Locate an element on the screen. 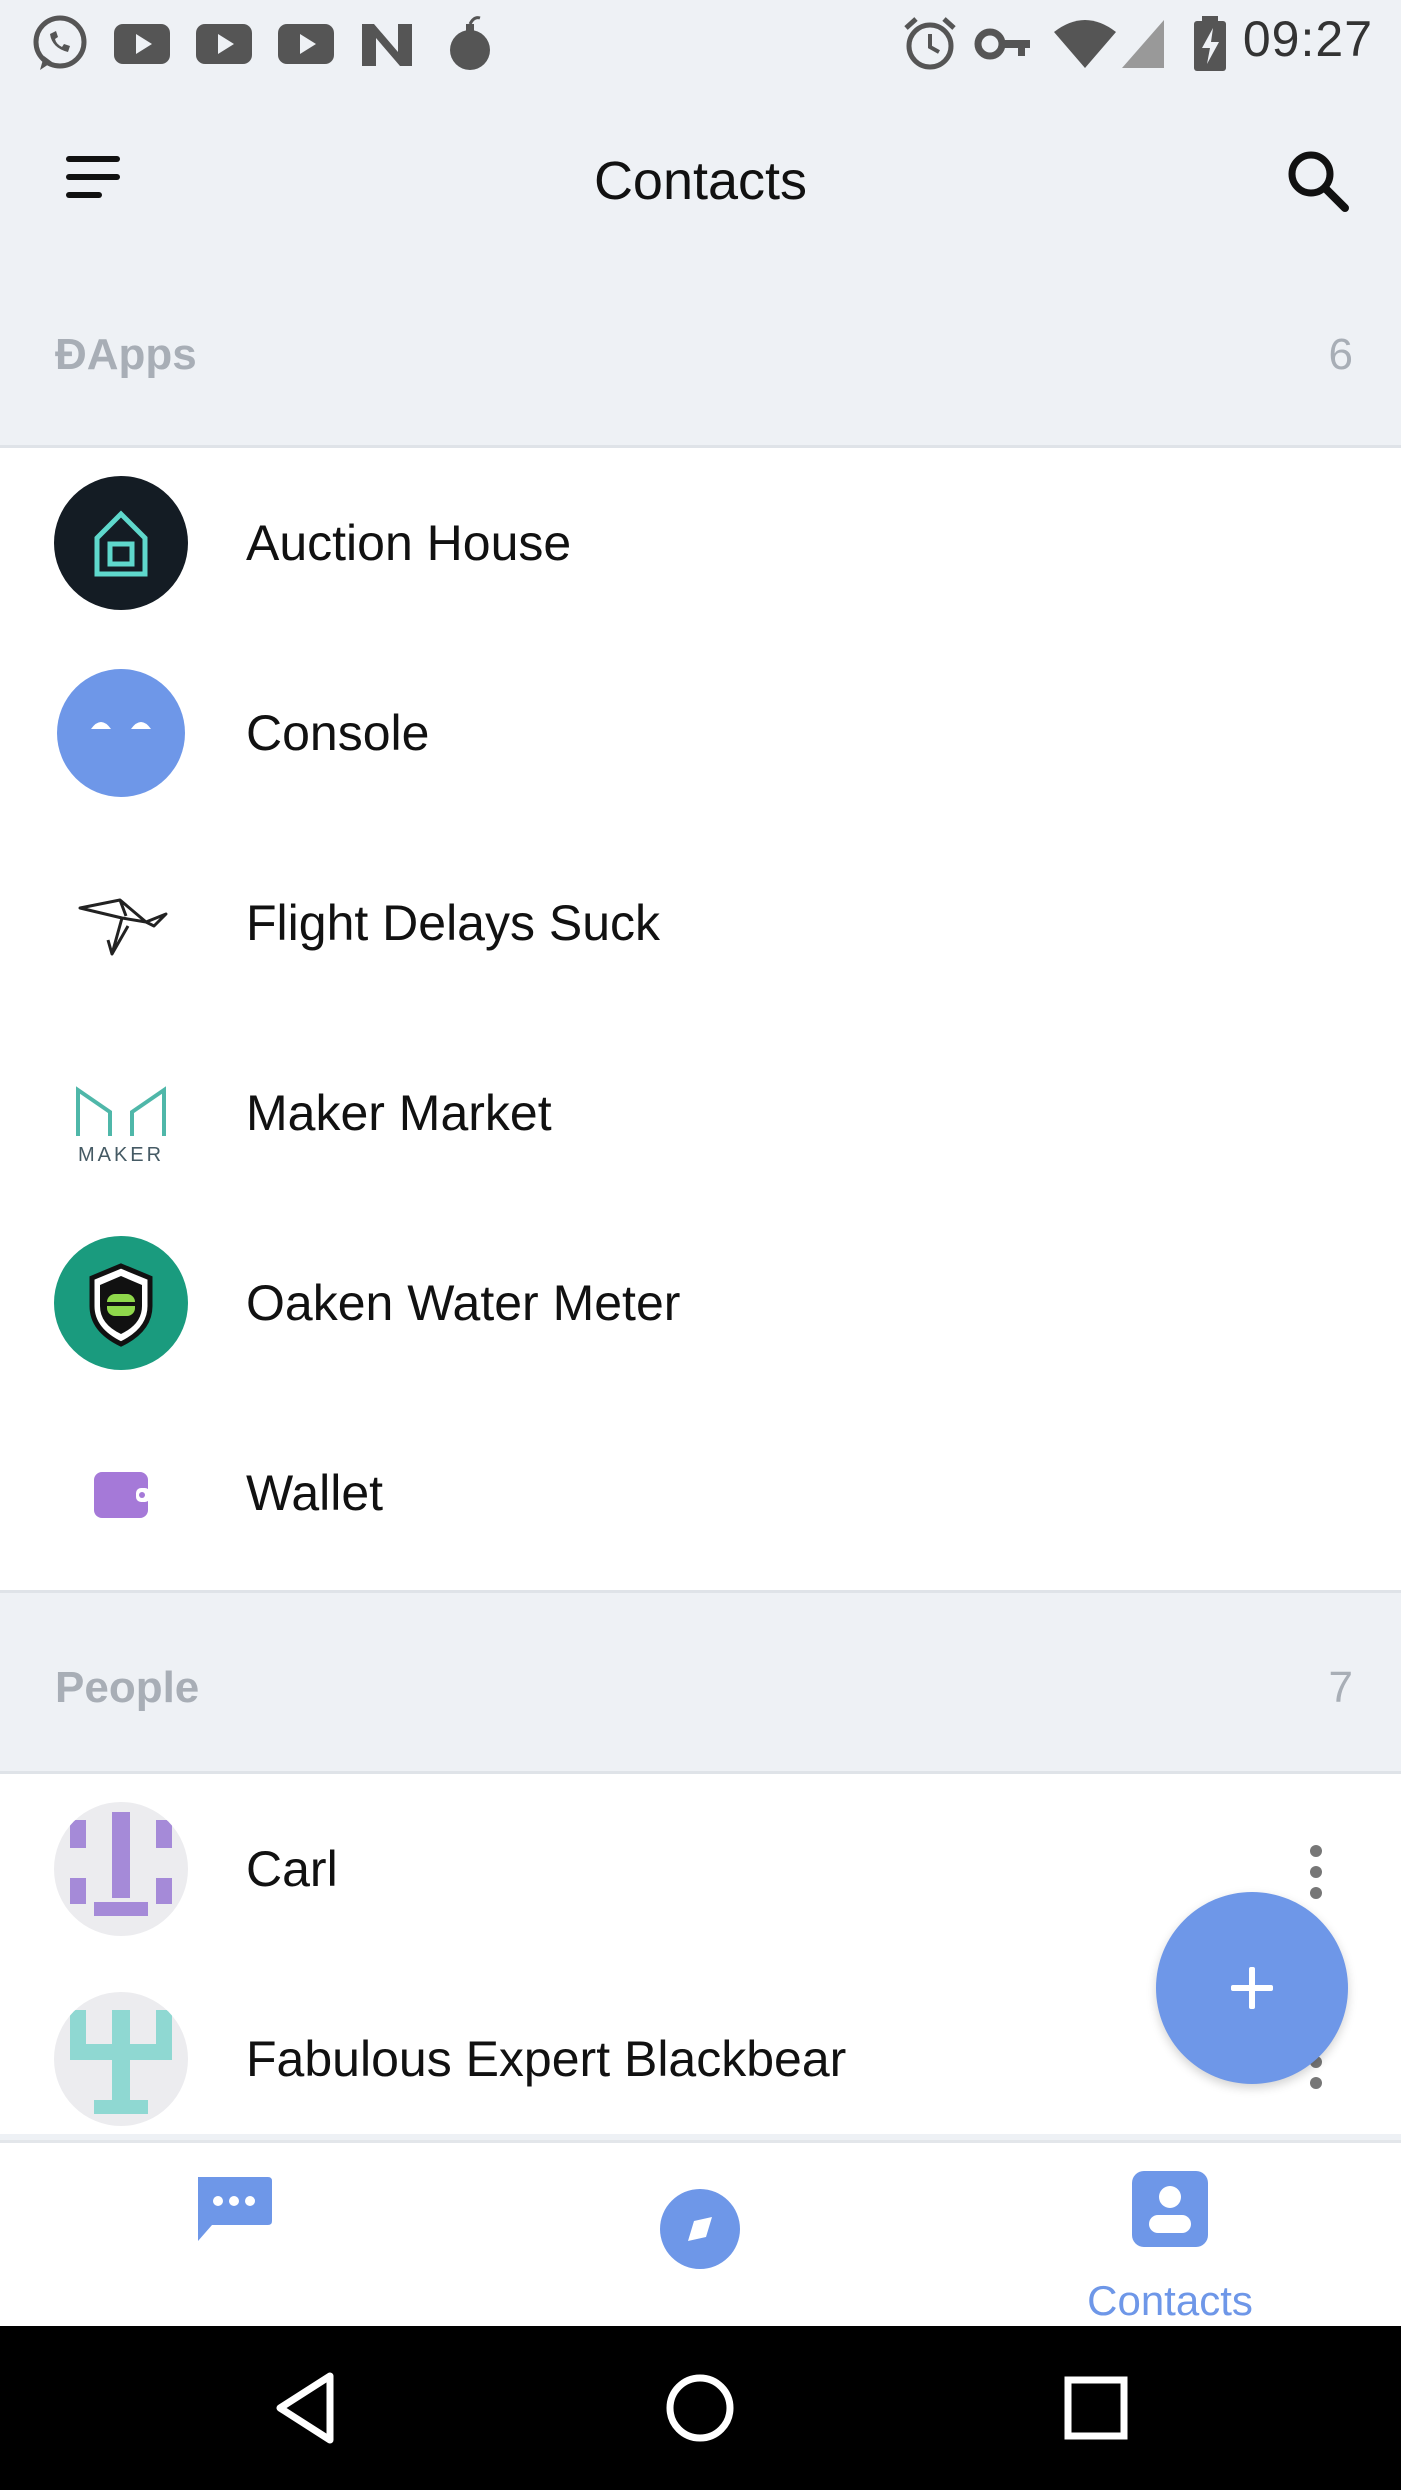 Image resolution: width=1401 pixels, height=2490 pixels. contacts-icon is located at coordinates (1170, 2209).